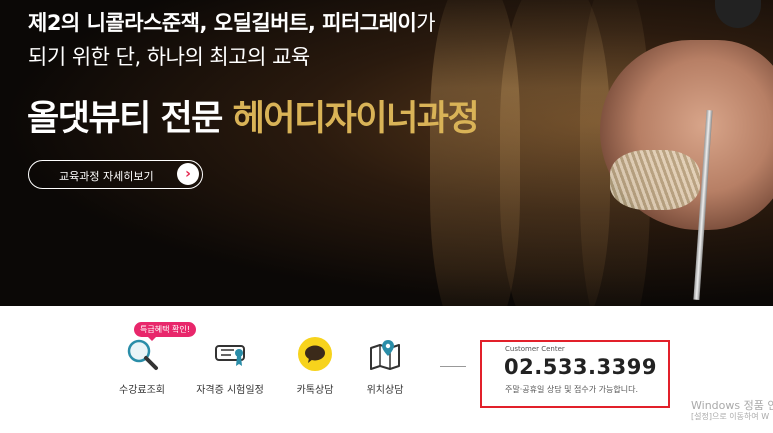 This screenshot has height=433, width=773. What do you see at coordinates (169, 57) in the screenshot?
I see `hero-line-2: 되기 위한 단, 하나의 최고의 교육` at bounding box center [169, 57].